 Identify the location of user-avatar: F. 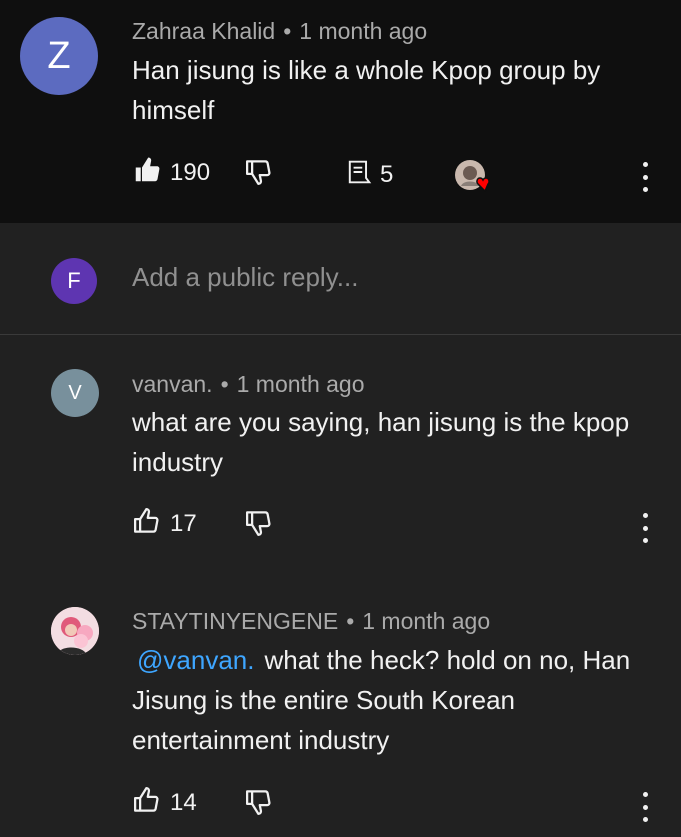
(74, 281).